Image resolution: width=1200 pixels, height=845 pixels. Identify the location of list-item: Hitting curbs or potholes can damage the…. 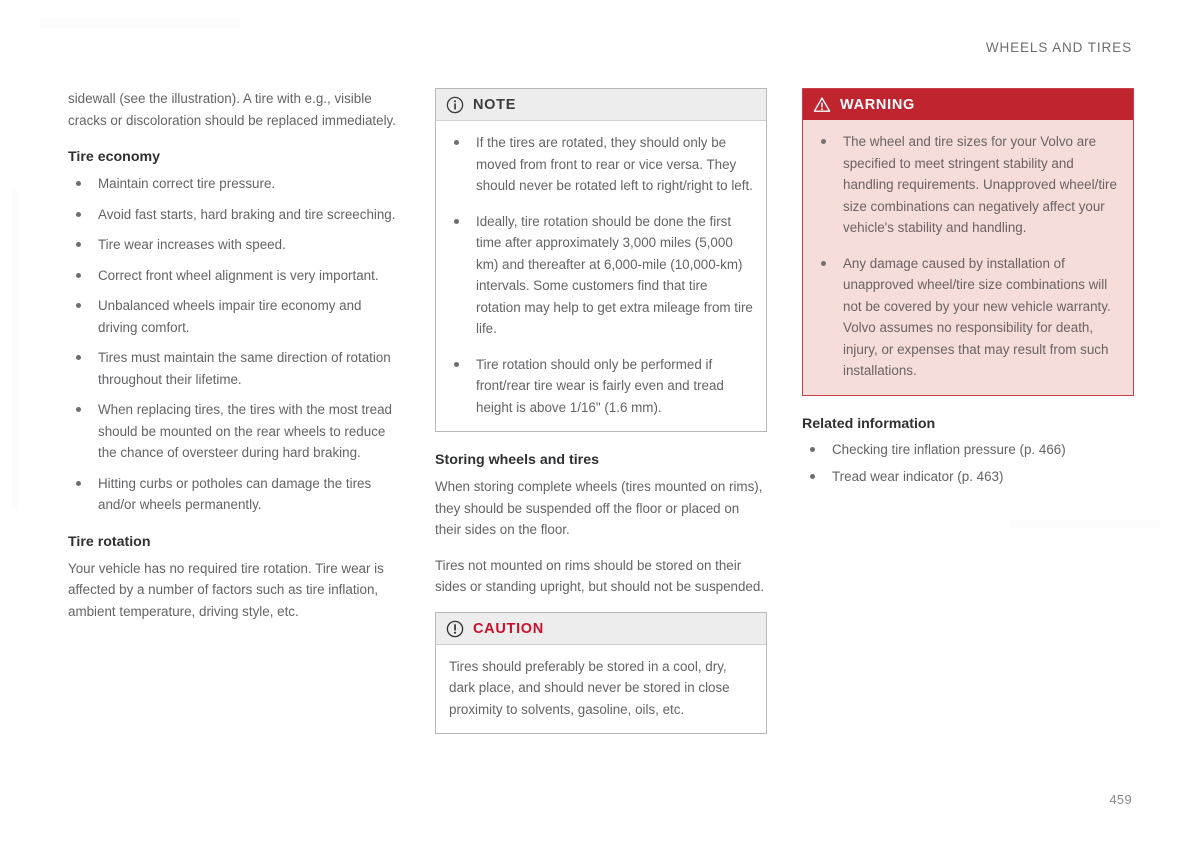
(234, 494).